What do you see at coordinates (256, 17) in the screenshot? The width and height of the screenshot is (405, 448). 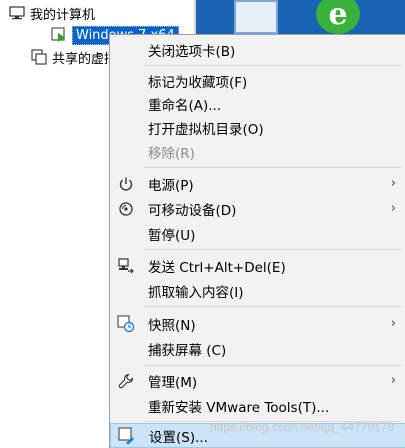 I see `window-icon` at bounding box center [256, 17].